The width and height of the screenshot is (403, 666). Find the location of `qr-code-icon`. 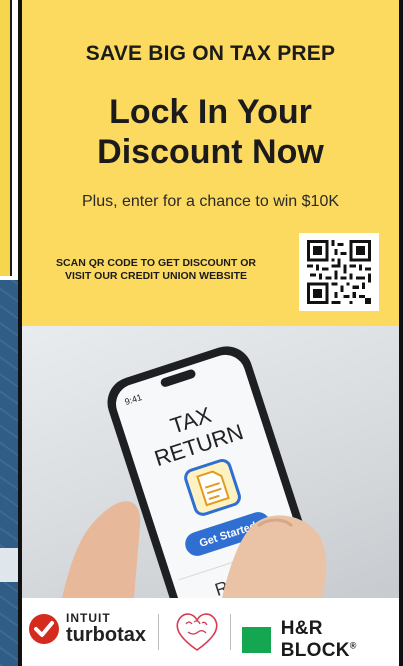

qr-code-icon is located at coordinates (339, 272).